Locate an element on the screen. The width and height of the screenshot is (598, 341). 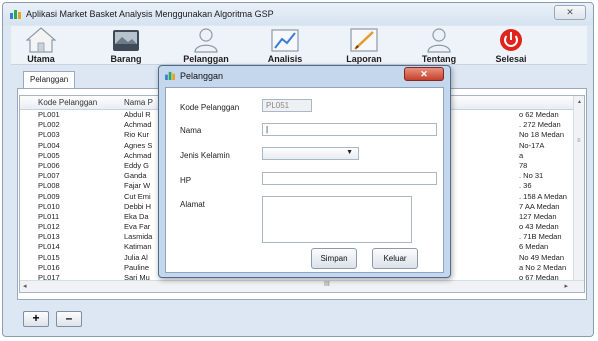
cell-kode: PL010 is located at coordinates (49, 206).